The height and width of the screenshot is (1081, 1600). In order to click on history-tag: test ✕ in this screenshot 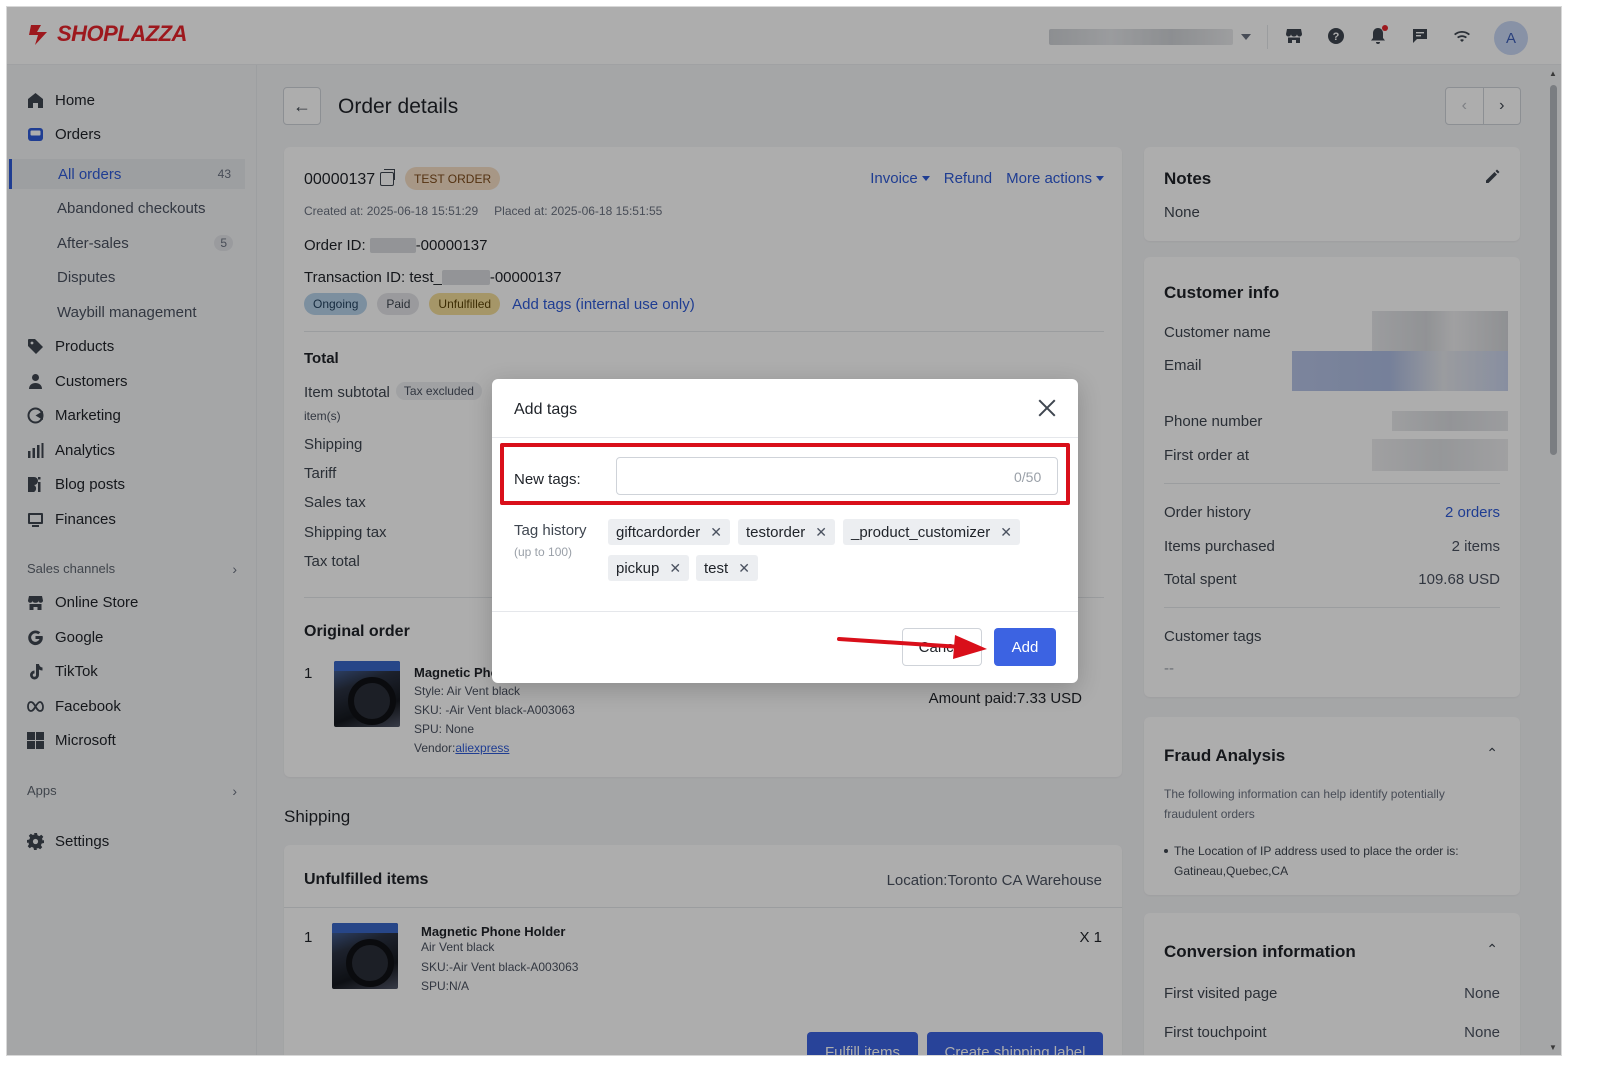, I will do `click(727, 568)`.